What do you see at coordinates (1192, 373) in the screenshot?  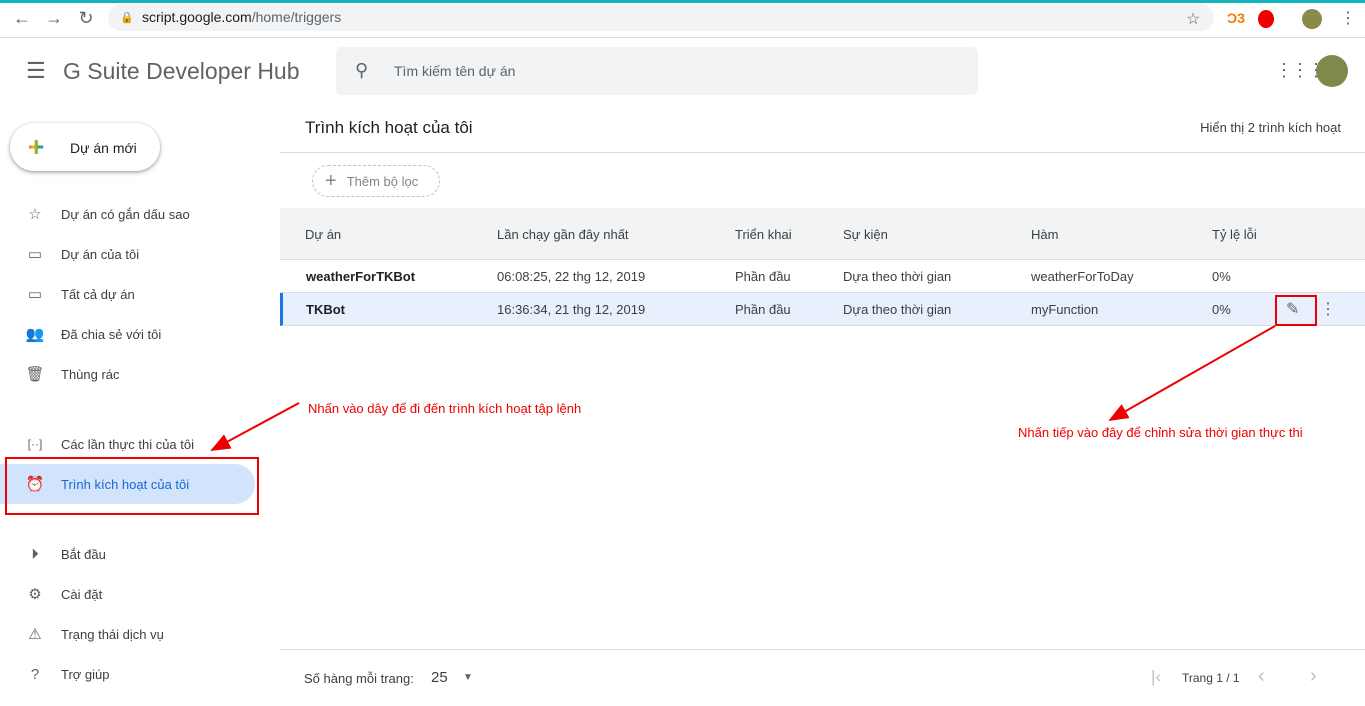 I see `annotation-arrow-right` at bounding box center [1192, 373].